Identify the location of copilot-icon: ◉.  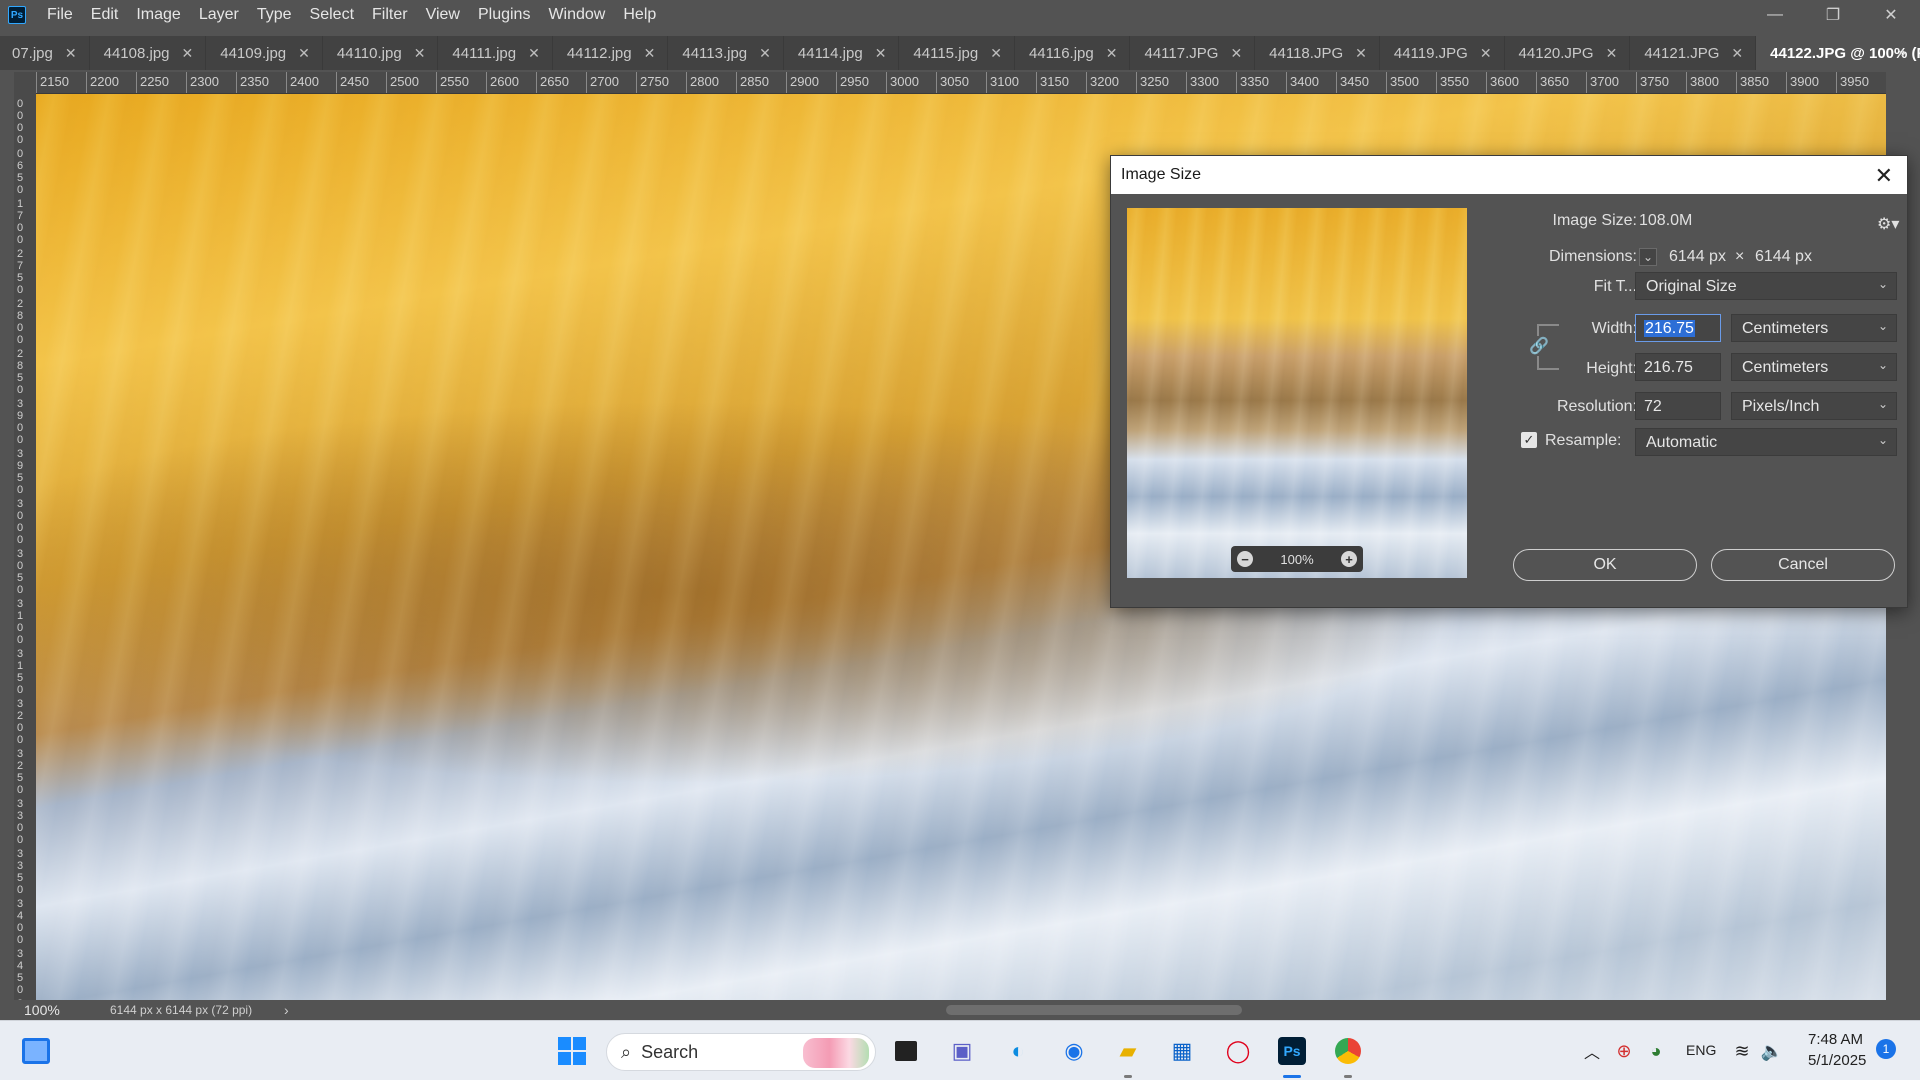
(1074, 1051).